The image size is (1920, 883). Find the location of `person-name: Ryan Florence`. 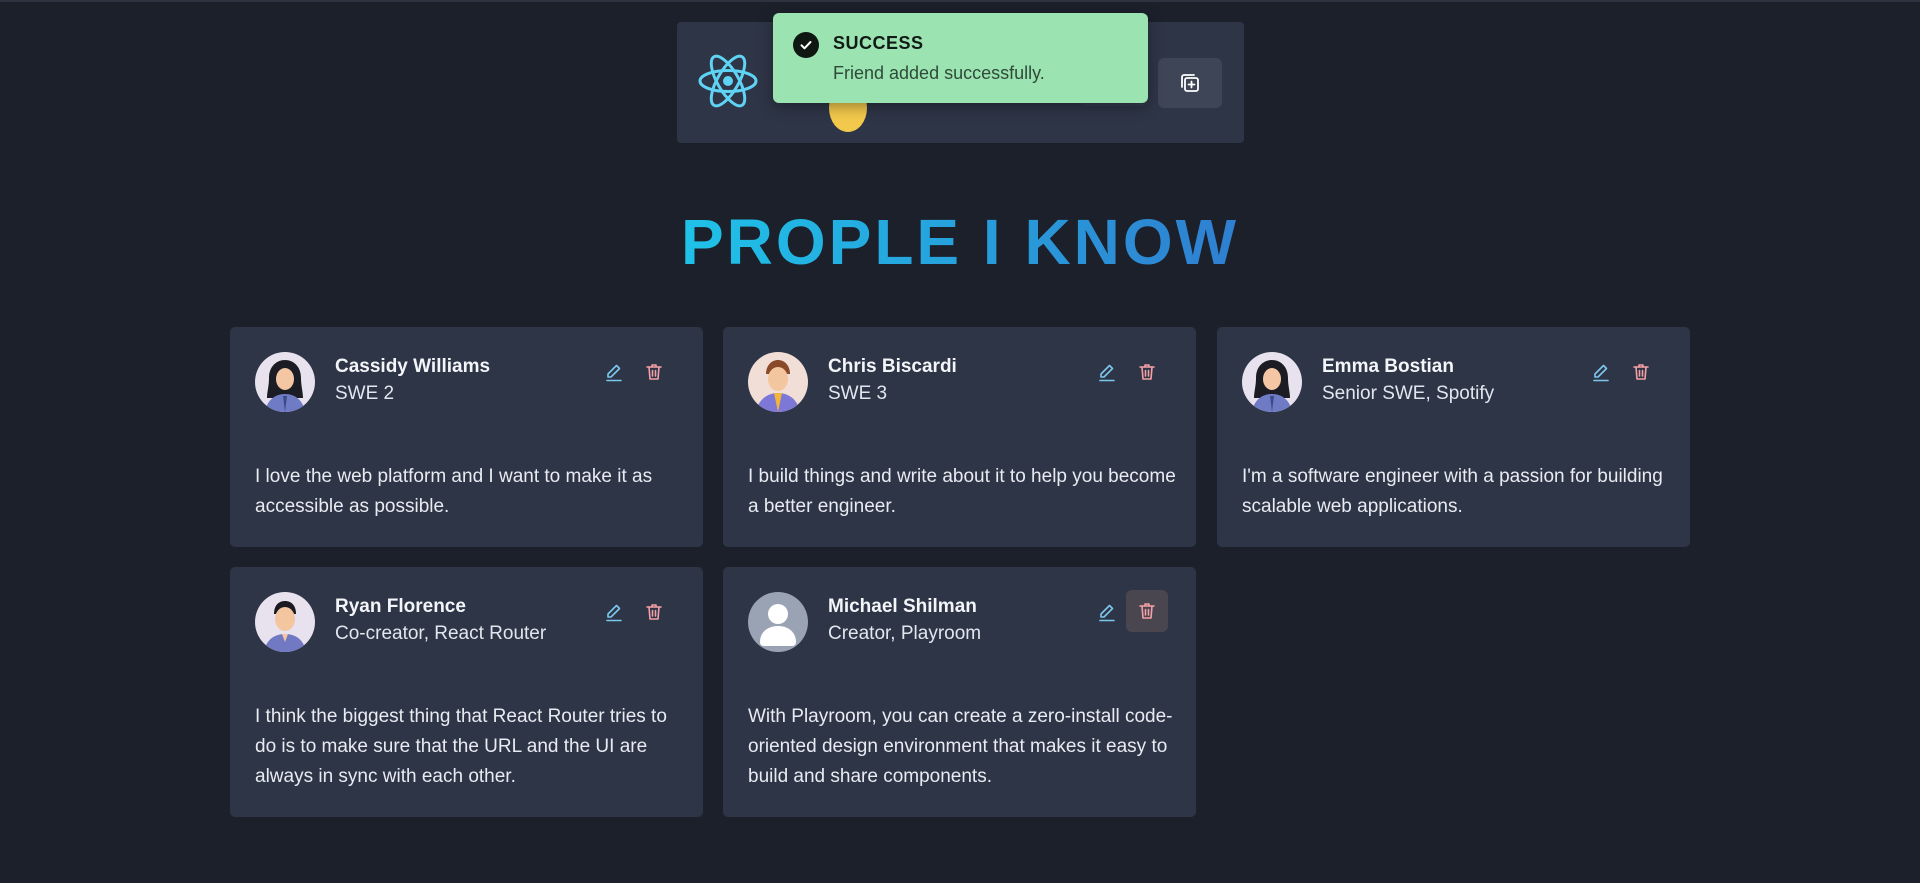

person-name: Ryan Florence is located at coordinates (400, 606).